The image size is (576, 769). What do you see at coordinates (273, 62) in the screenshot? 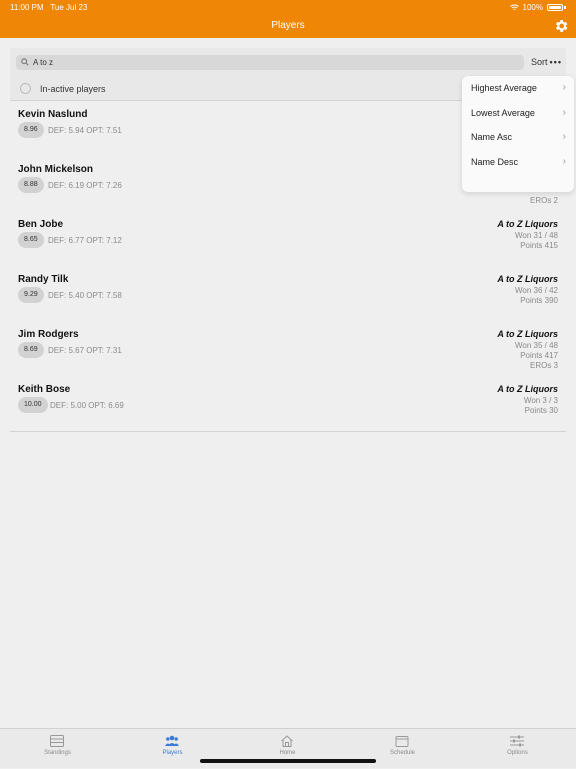
I see `search-input` at bounding box center [273, 62].